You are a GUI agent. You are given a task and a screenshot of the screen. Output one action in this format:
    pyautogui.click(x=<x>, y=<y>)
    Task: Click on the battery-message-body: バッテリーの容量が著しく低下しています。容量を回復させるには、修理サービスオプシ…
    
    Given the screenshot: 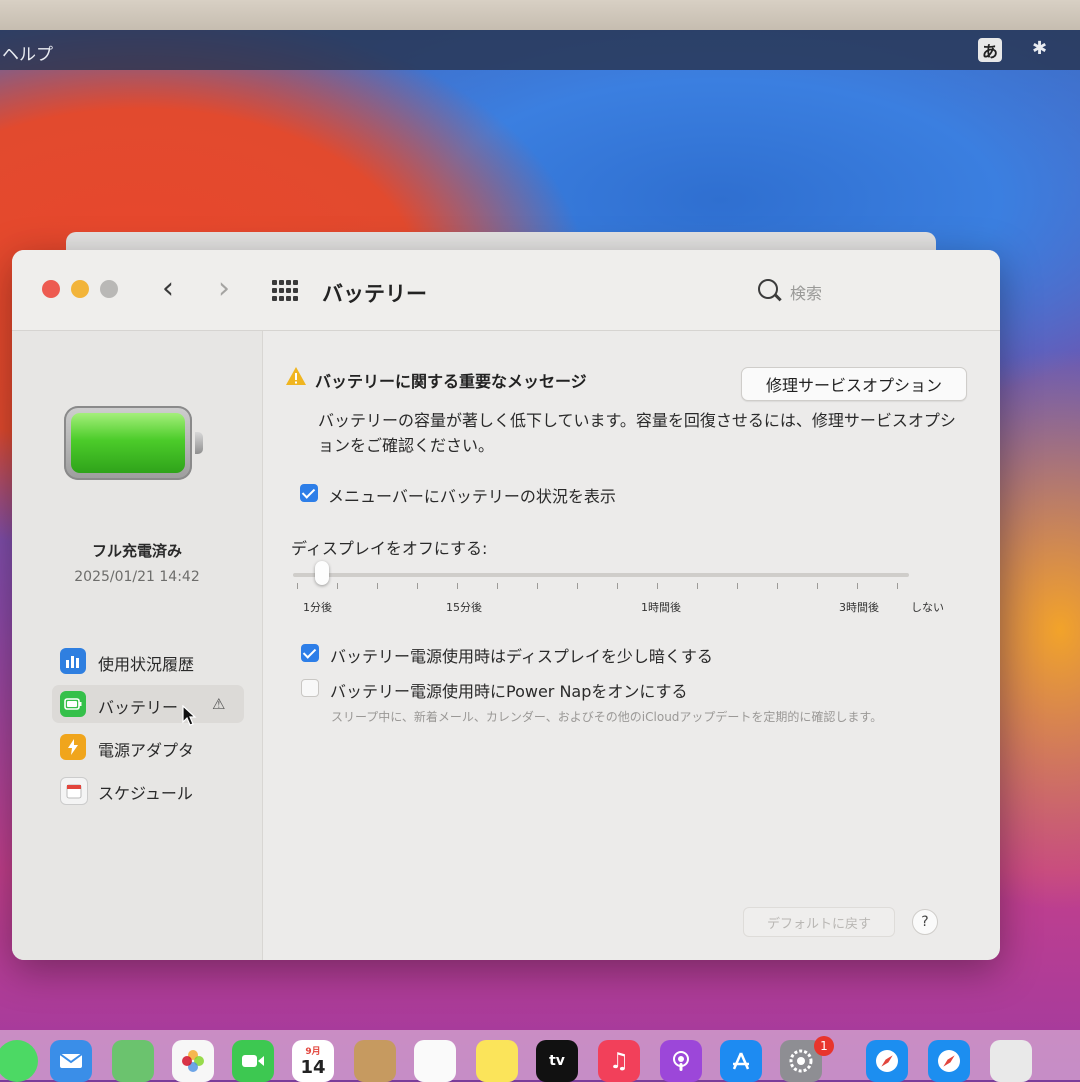 What is the action you would take?
    pyautogui.click(x=637, y=433)
    